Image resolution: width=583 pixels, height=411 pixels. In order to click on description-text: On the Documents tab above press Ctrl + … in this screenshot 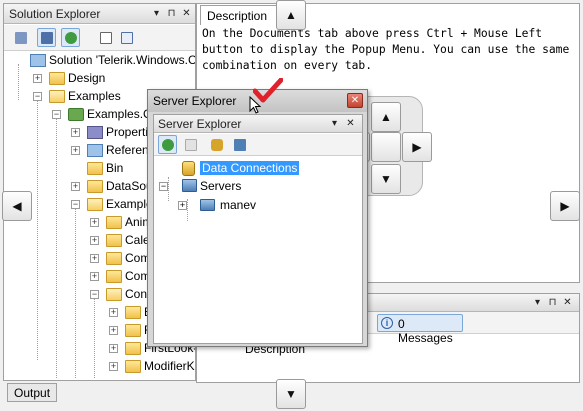, I will do `click(386, 49)`.